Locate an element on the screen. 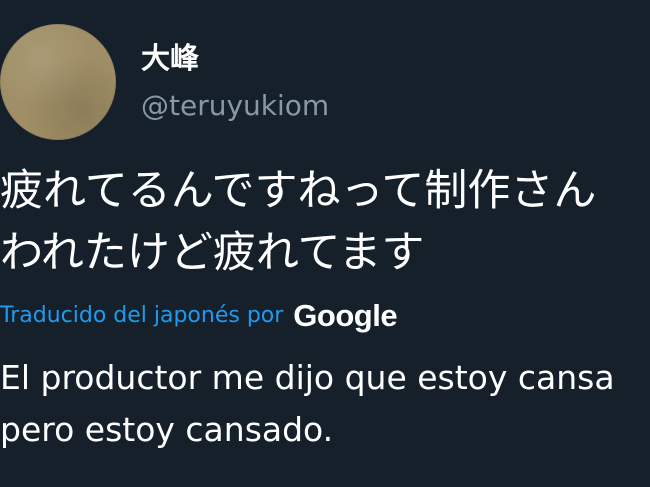 This screenshot has height=487, width=650. display-name: 大峰 is located at coordinates (170, 58).